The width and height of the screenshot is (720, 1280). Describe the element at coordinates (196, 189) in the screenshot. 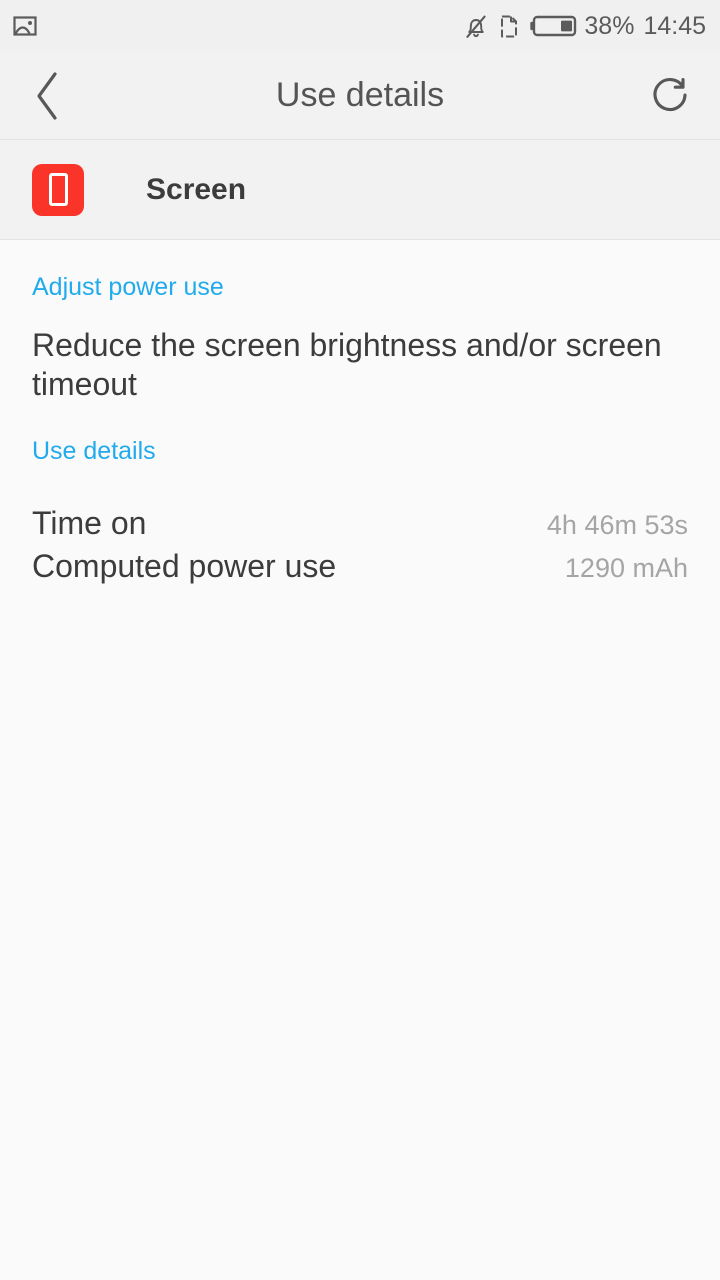

I see `app-name-label: Screen` at that location.